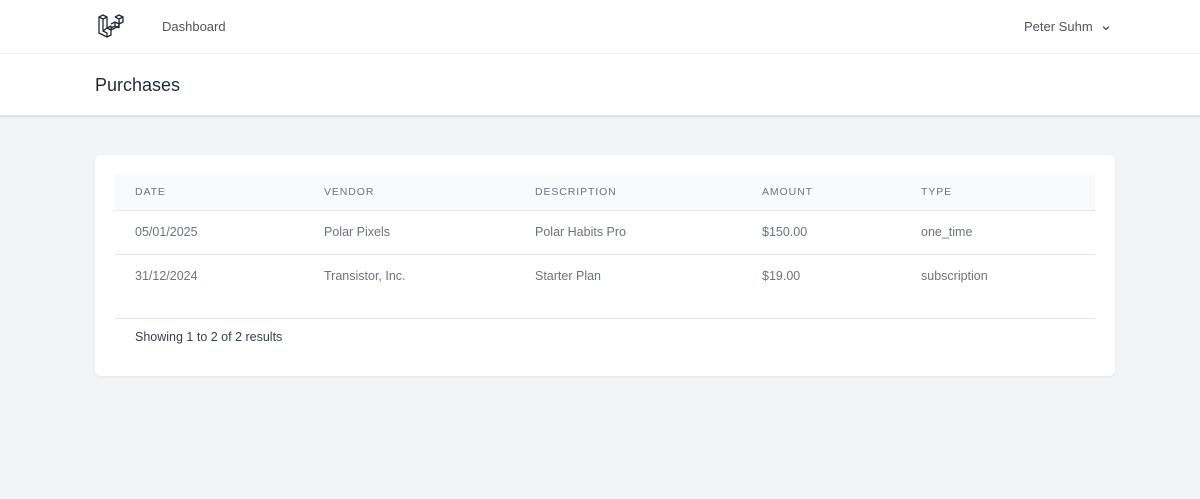 The width and height of the screenshot is (1200, 499). I want to click on cell-vendor: Transistor, Inc., so click(365, 276).